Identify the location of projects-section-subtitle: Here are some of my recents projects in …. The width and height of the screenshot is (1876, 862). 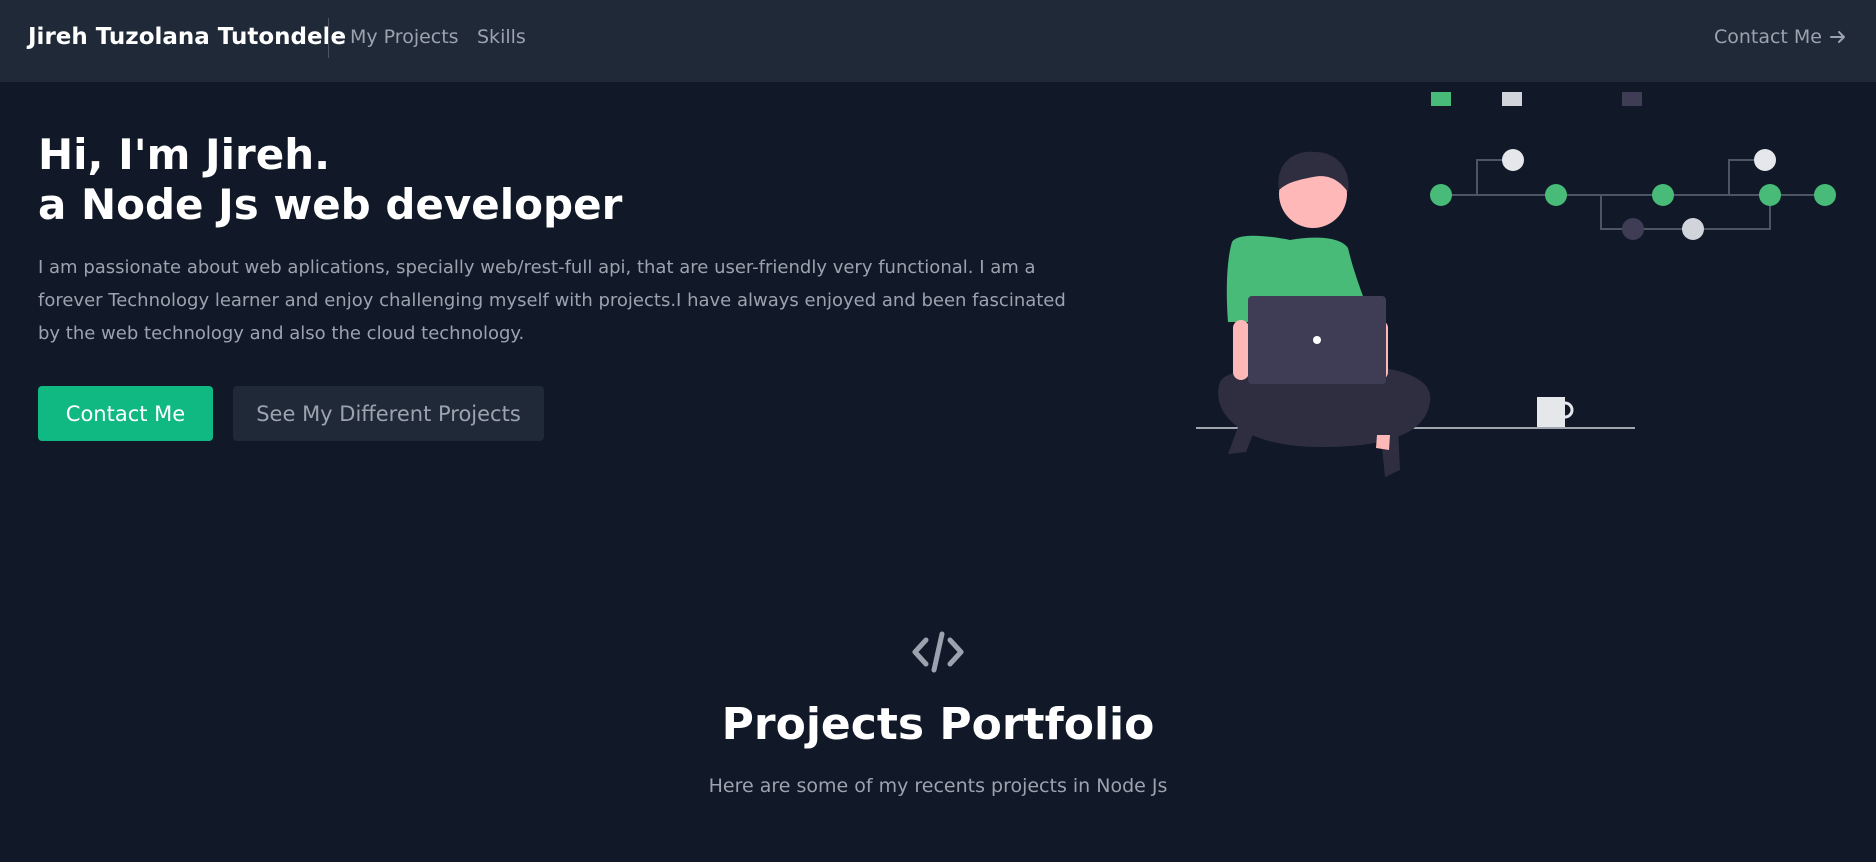
(938, 786).